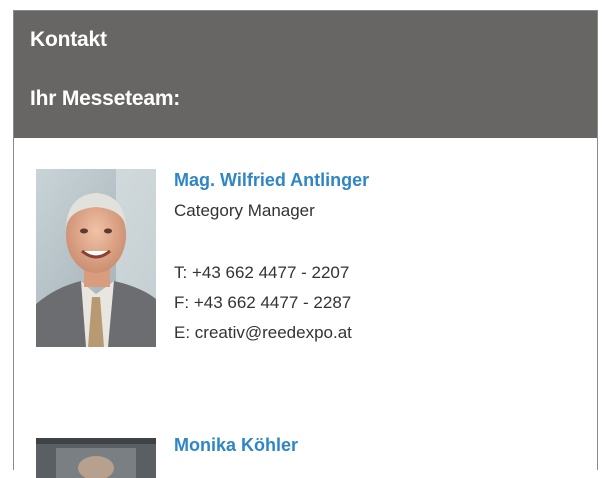 This screenshot has width=608, height=478. I want to click on contact-name-link: Monika Köhler, so click(374, 445).